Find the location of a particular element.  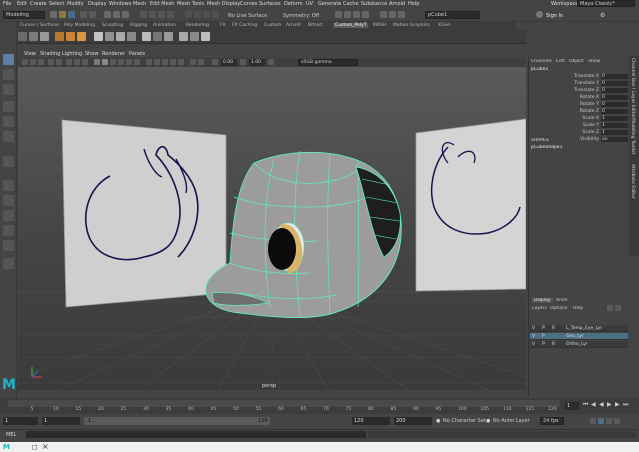

fps-select: 24 fps is located at coordinates (552, 421).